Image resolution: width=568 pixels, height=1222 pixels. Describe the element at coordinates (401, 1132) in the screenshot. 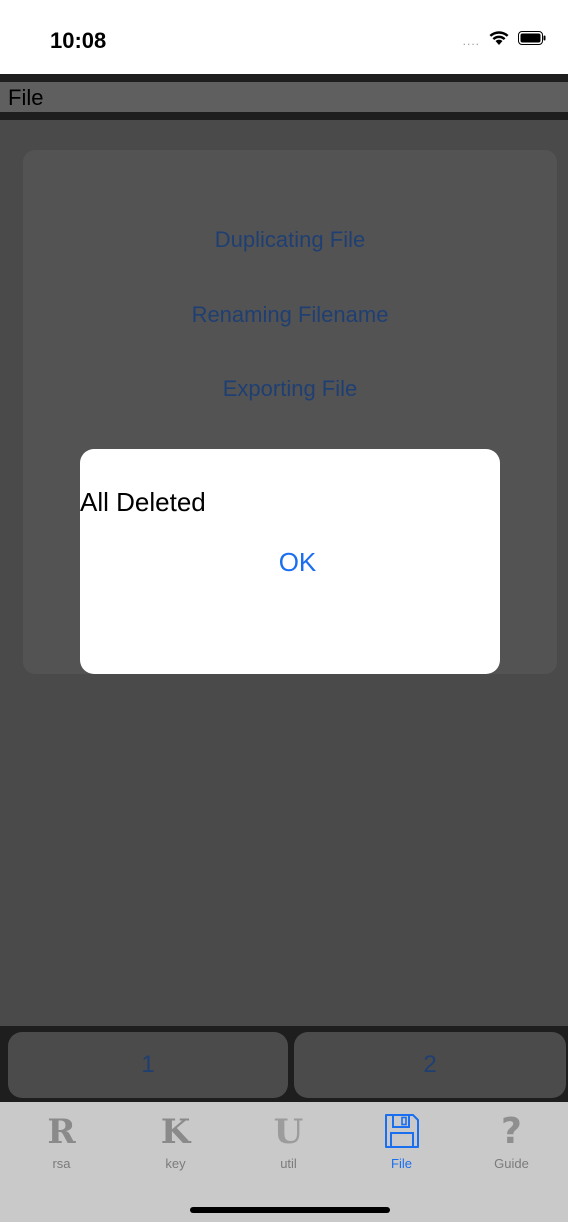

I see `floppy-disk-icon` at that location.